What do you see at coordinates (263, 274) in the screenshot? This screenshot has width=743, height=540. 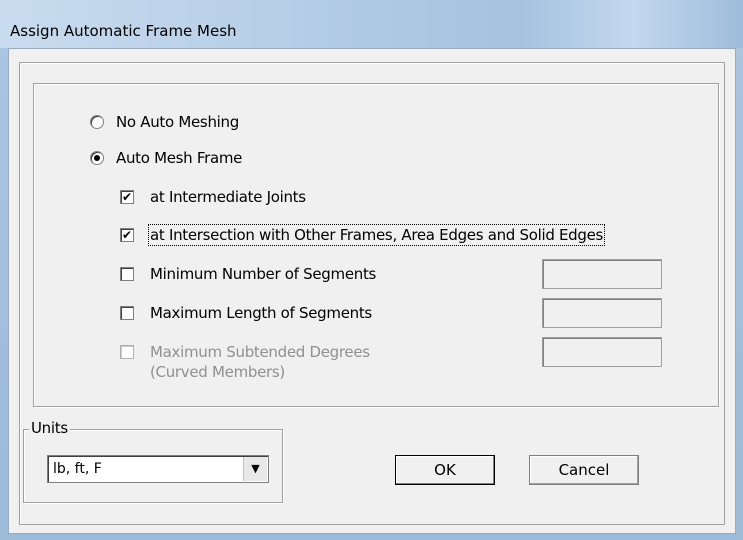 I see `min-segments-label: Minimum Number of Segments` at bounding box center [263, 274].